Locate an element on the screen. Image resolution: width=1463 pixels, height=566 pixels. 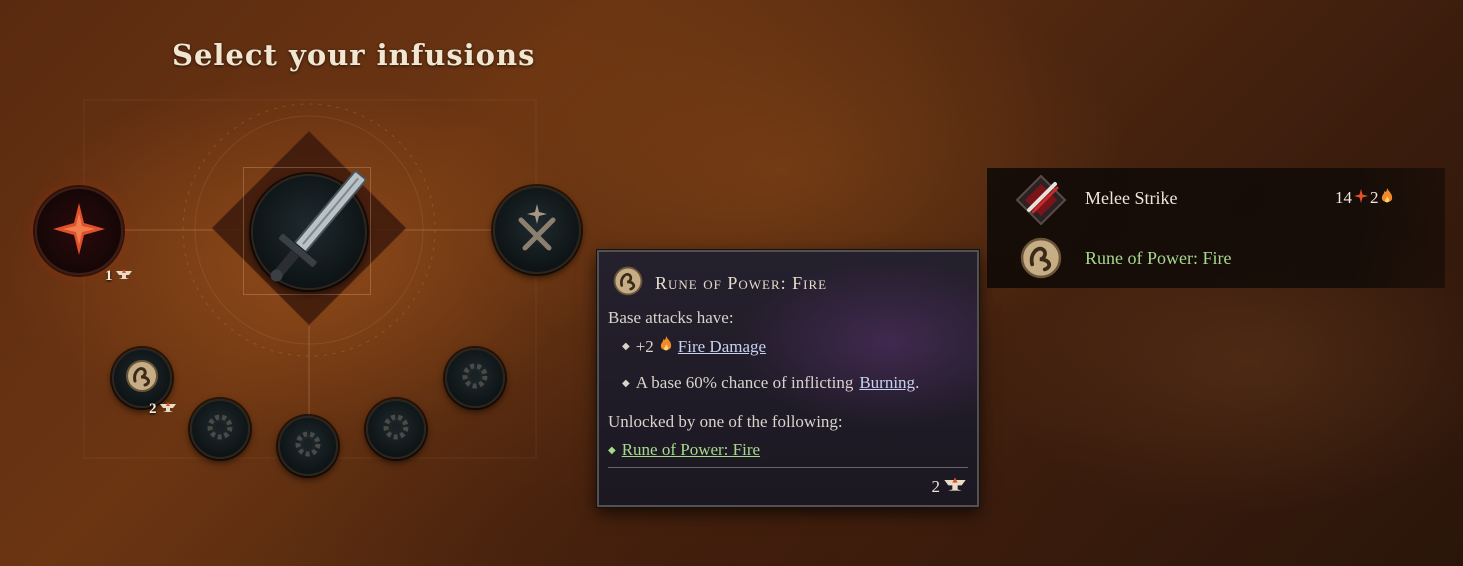
crossed-swords-icon is located at coordinates (537, 230).